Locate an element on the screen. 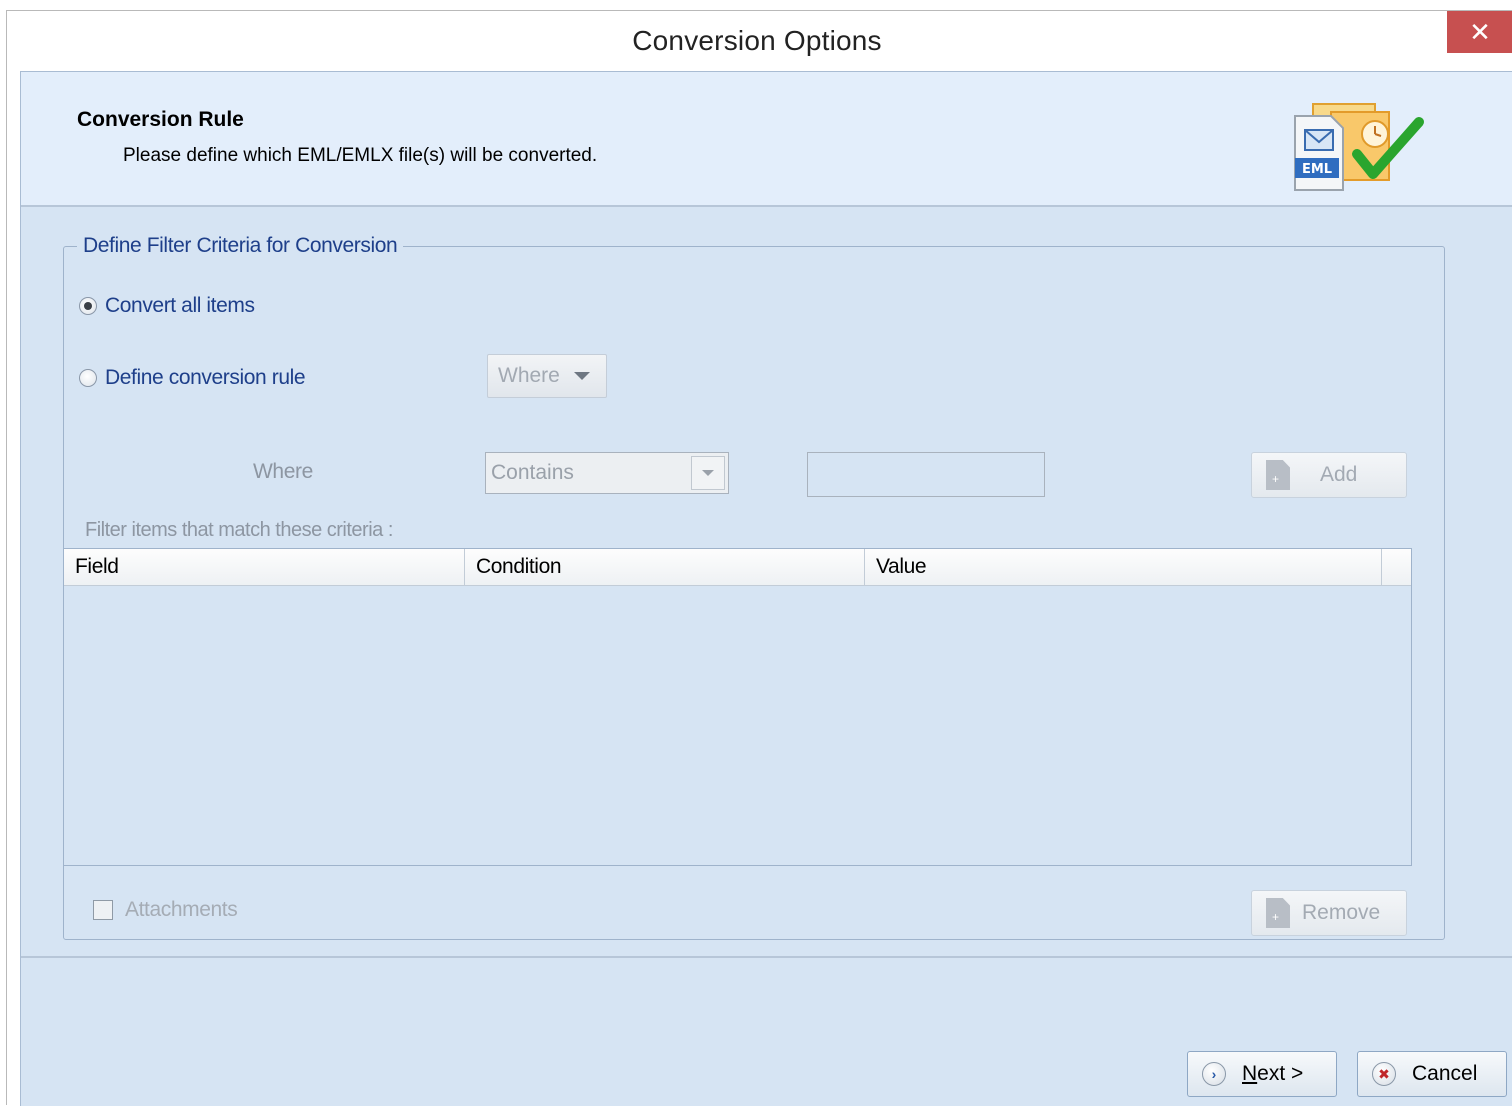  remove-button-label: Remove is located at coordinates (1341, 912).